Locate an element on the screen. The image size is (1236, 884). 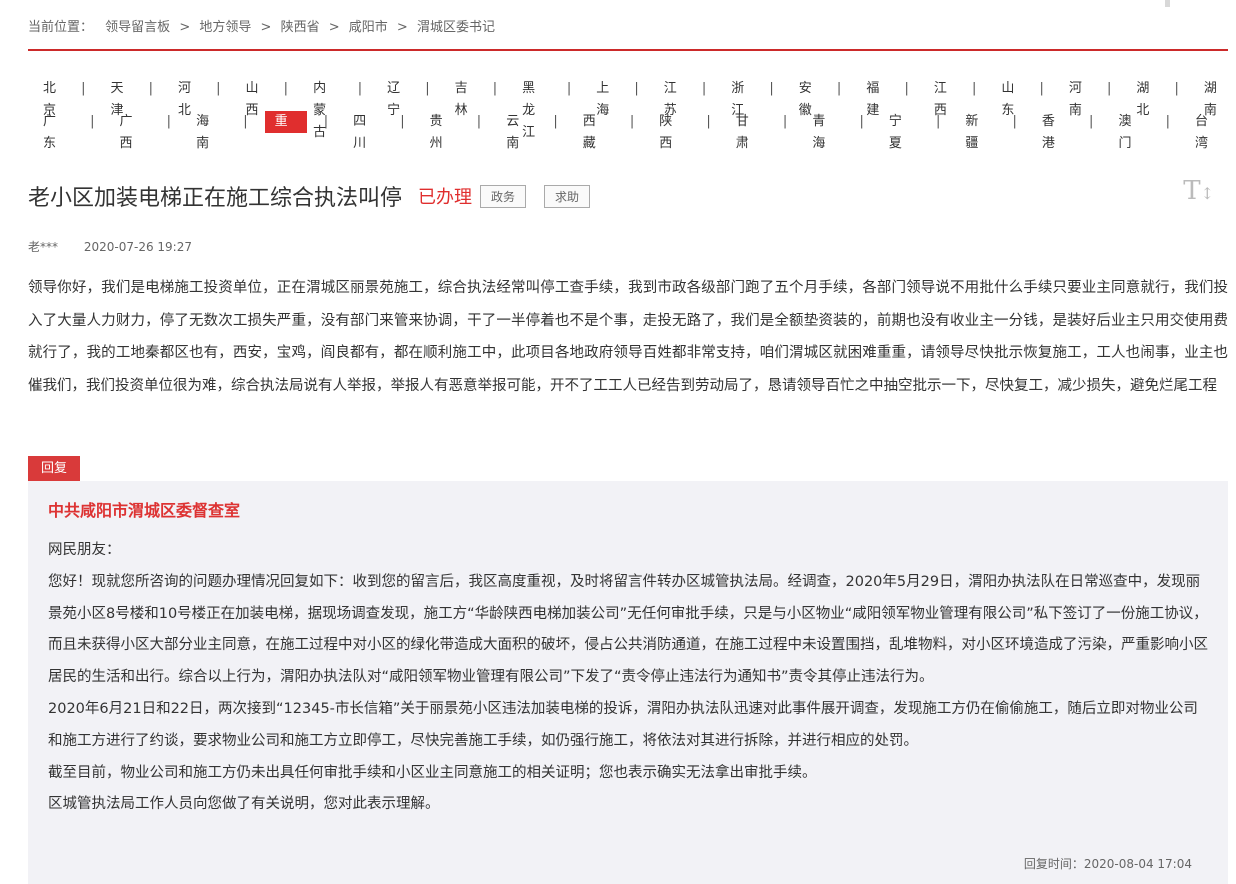
breadcrumb-label: 当前位置： is located at coordinates (61, 27).